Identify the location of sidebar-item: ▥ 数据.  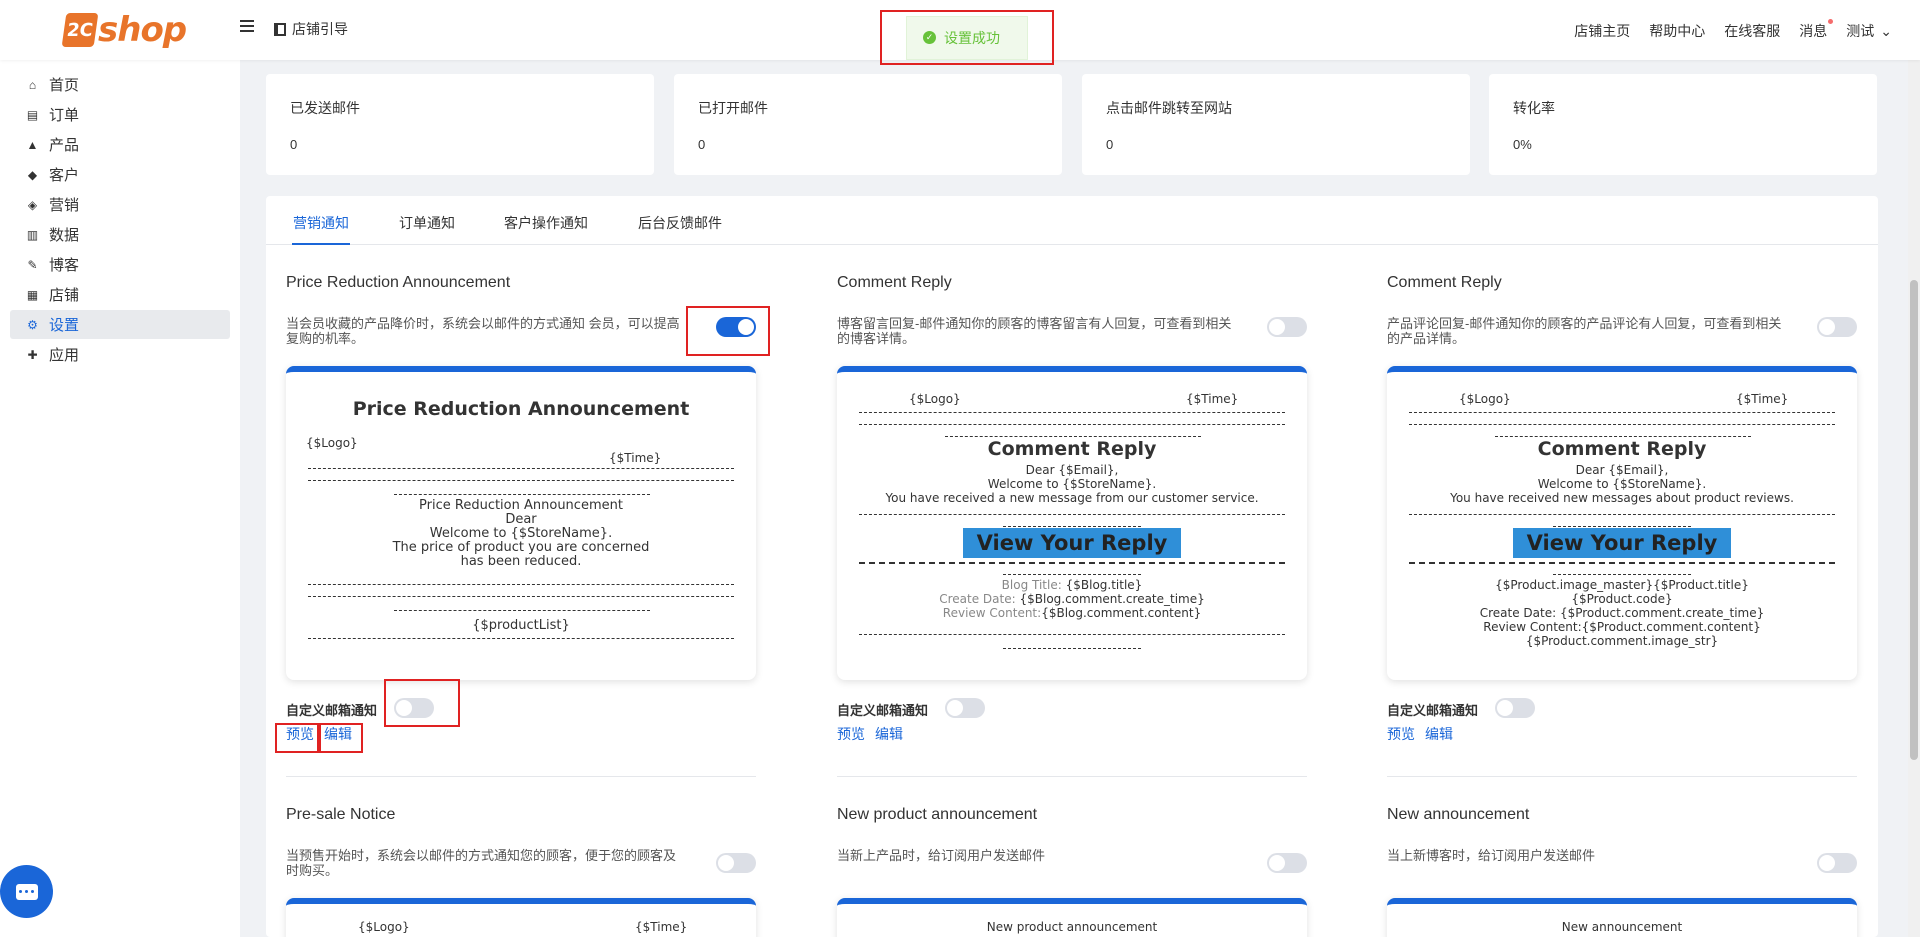
(120, 234).